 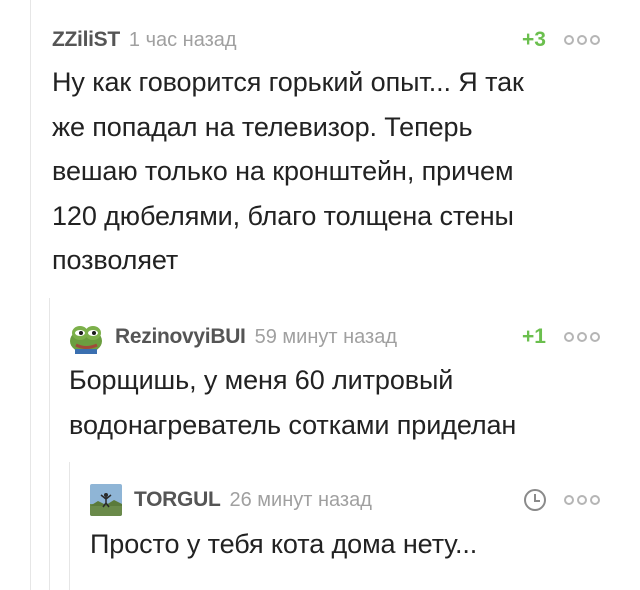 I want to click on comment-text-line: позволяет, so click(x=115, y=260).